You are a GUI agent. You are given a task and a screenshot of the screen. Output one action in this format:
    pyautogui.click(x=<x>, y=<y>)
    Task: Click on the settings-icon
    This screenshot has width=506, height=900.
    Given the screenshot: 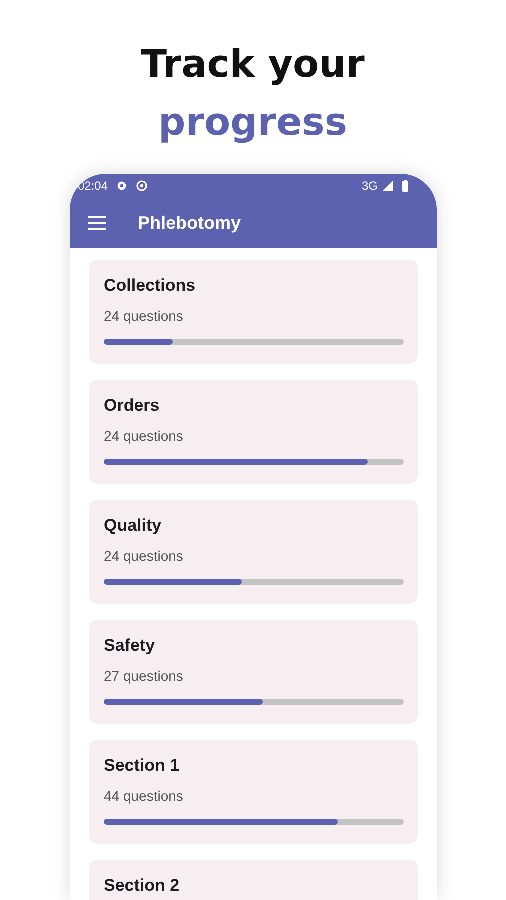 What is the action you would take?
    pyautogui.click(x=142, y=186)
    